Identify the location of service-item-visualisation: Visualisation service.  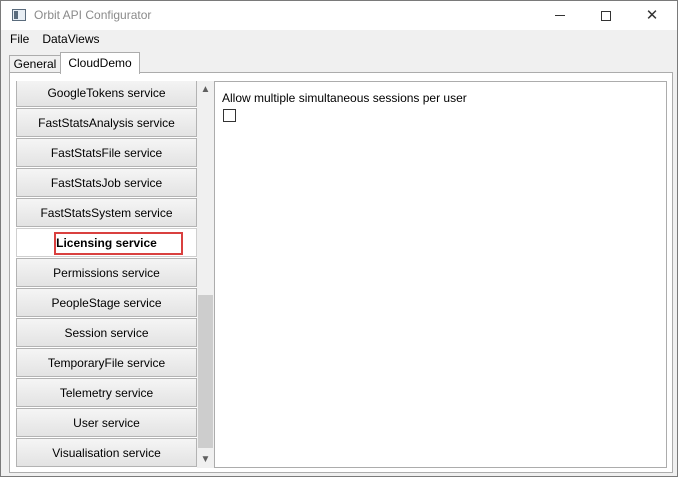
(106, 452).